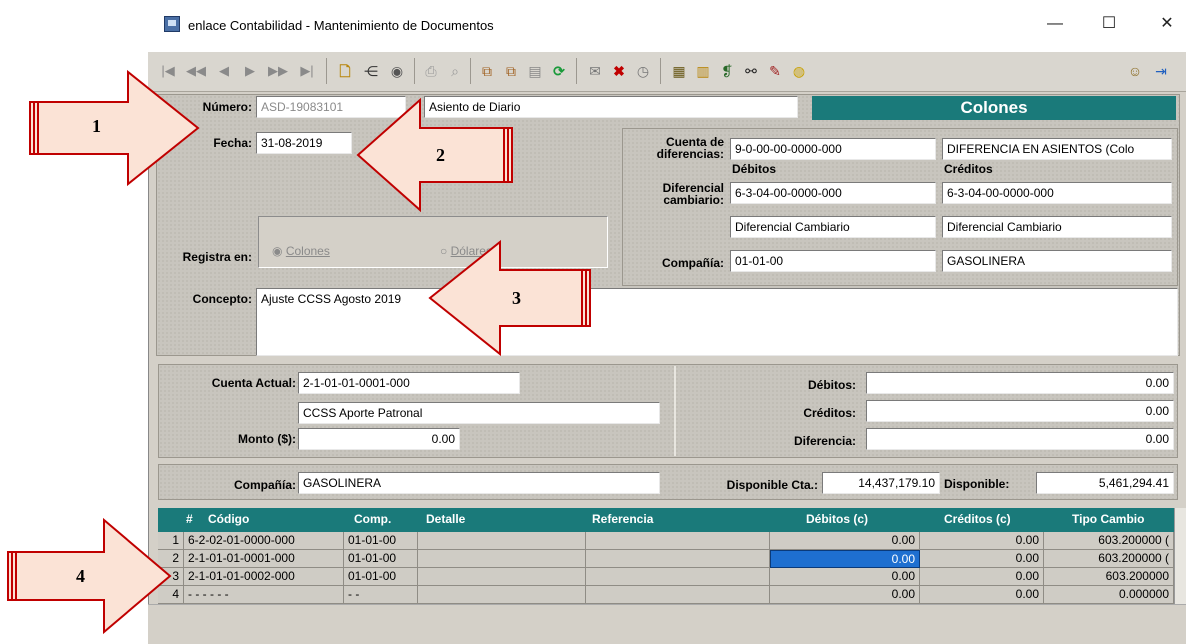  Describe the element at coordinates (80, 576) in the screenshot. I see `callout-number-4: 4` at that location.